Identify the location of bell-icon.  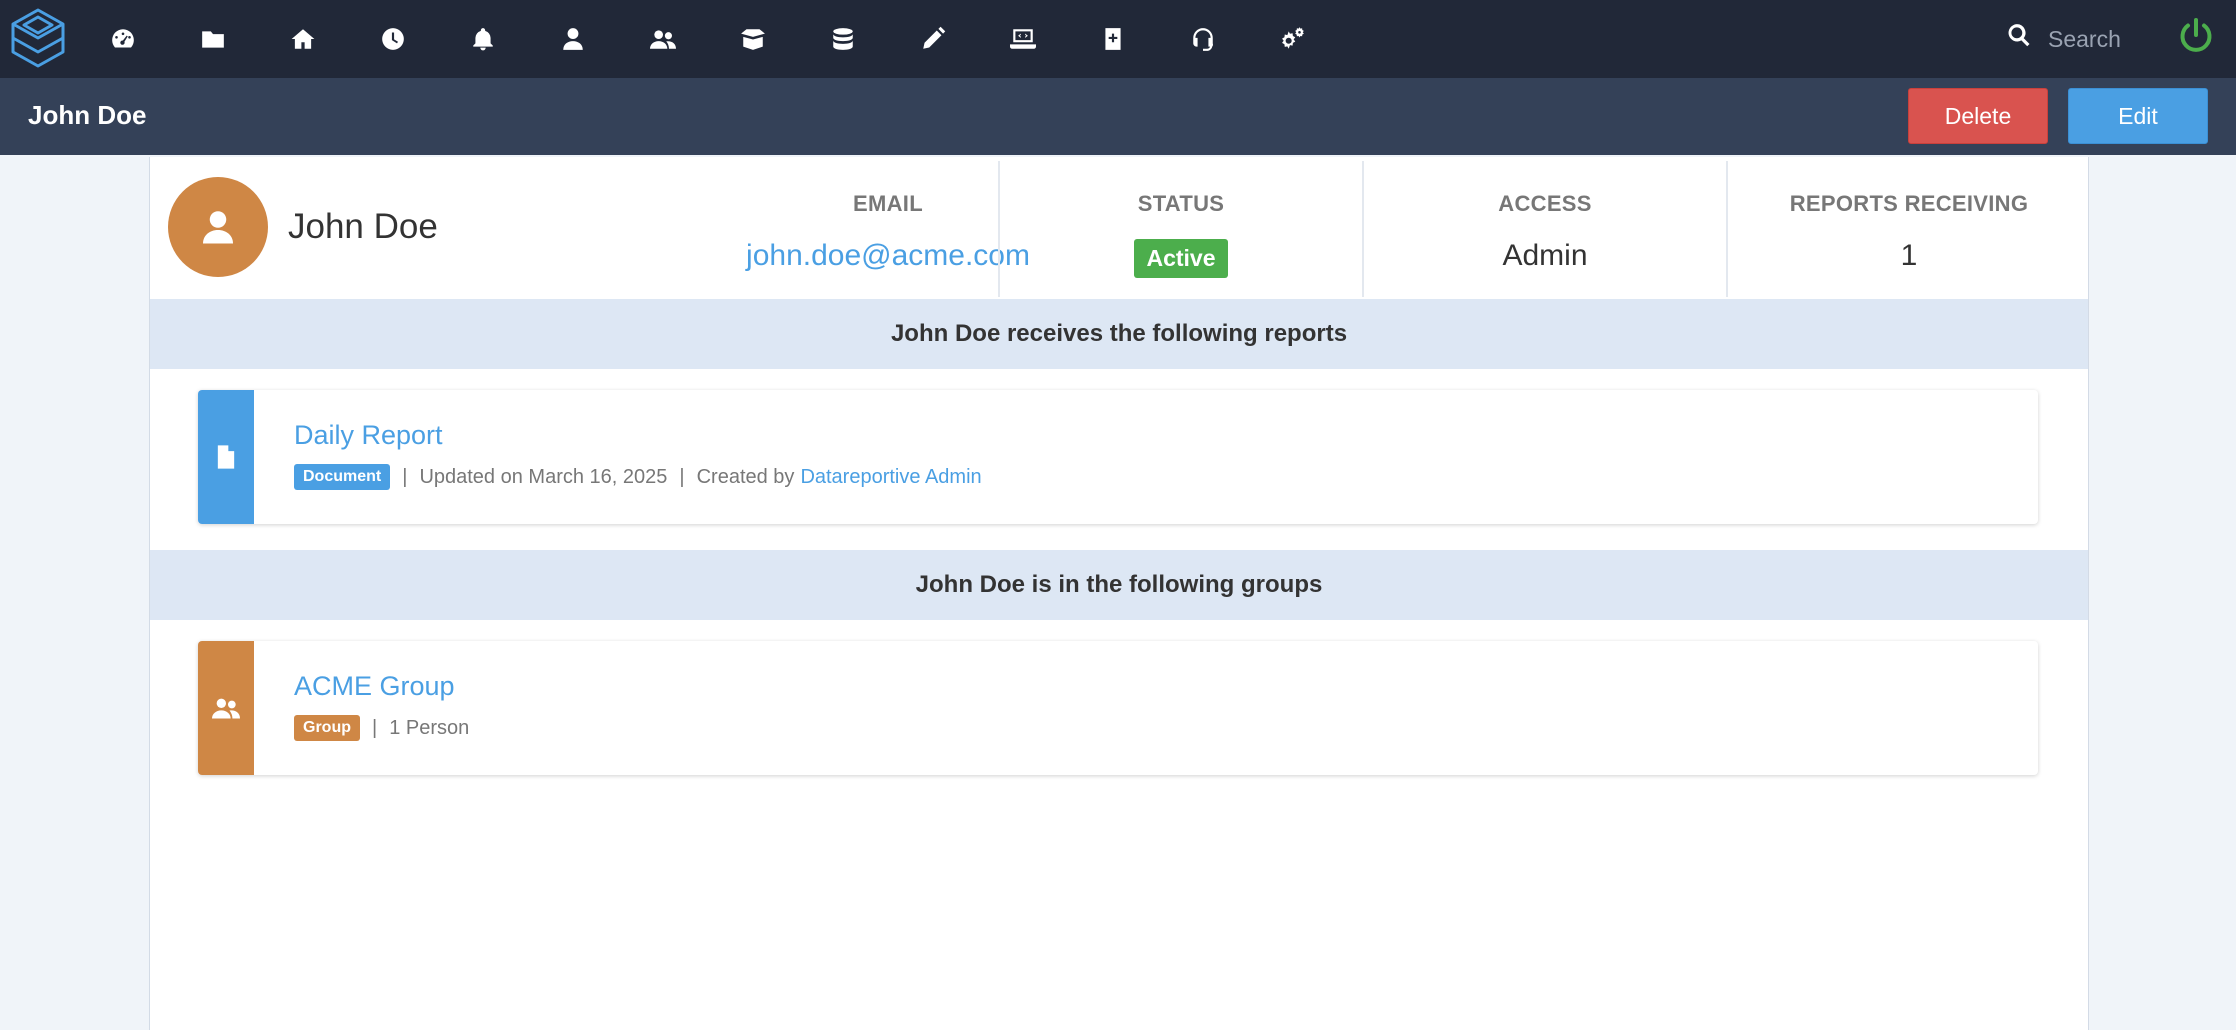
(483, 39).